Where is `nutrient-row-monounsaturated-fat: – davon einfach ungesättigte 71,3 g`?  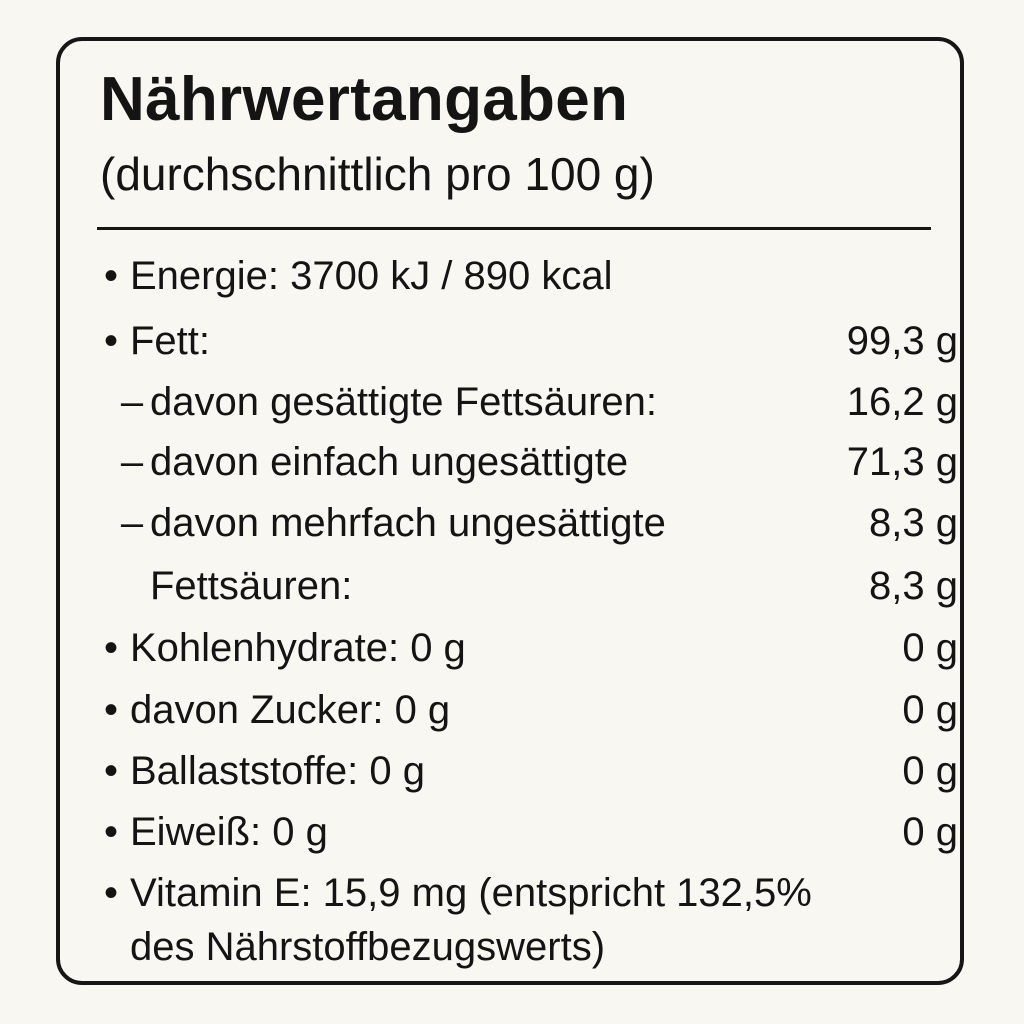
nutrient-row-monounsaturated-fat: – davon einfach ungesättigte 71,3 g is located at coordinates (527, 462).